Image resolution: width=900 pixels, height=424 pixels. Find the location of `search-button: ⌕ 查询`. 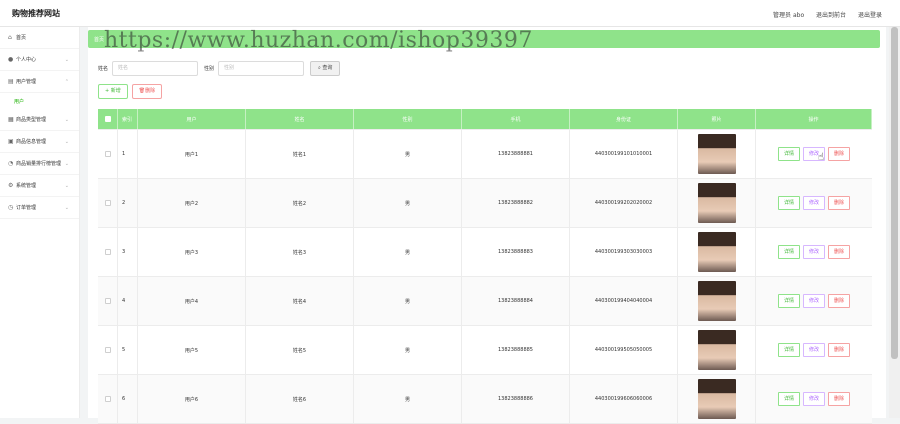

search-button: ⌕ 查询 is located at coordinates (325, 68).